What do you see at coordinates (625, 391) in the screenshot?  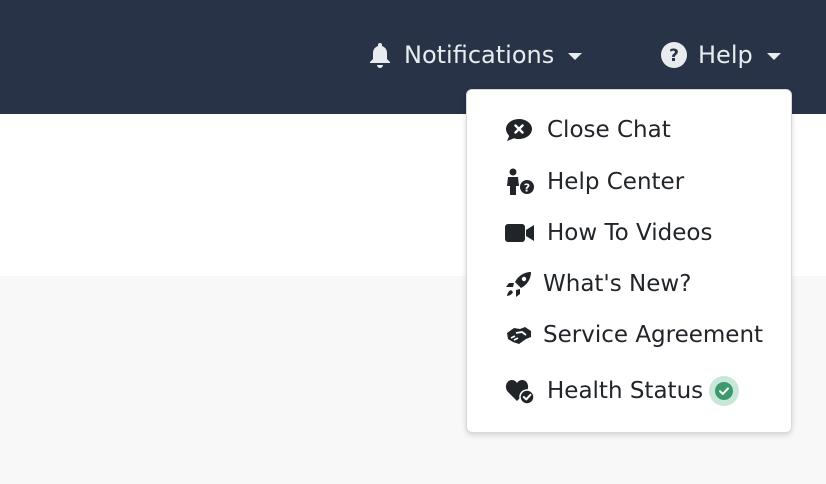 I see `menu-item-label: Health Status` at bounding box center [625, 391].